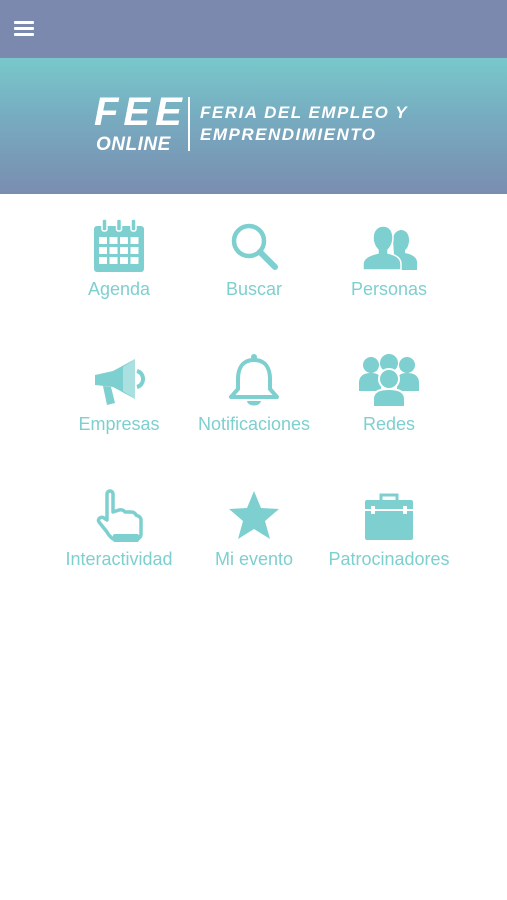 The image size is (507, 900). I want to click on menu-item-patrocinadores: Patrocinadores, so click(389, 536).